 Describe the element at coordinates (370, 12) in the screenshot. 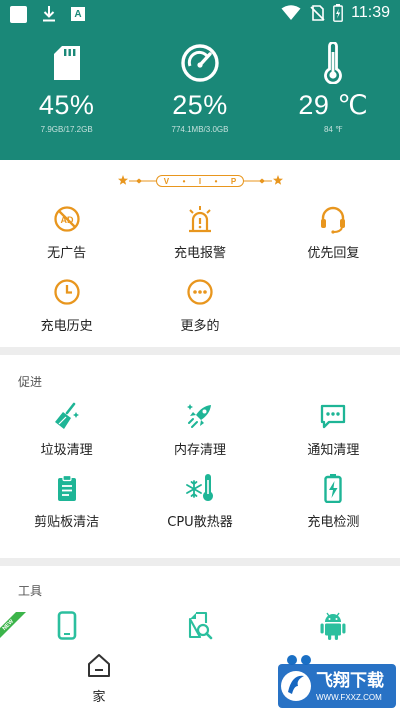

I see `clock-text: 11:39` at that location.